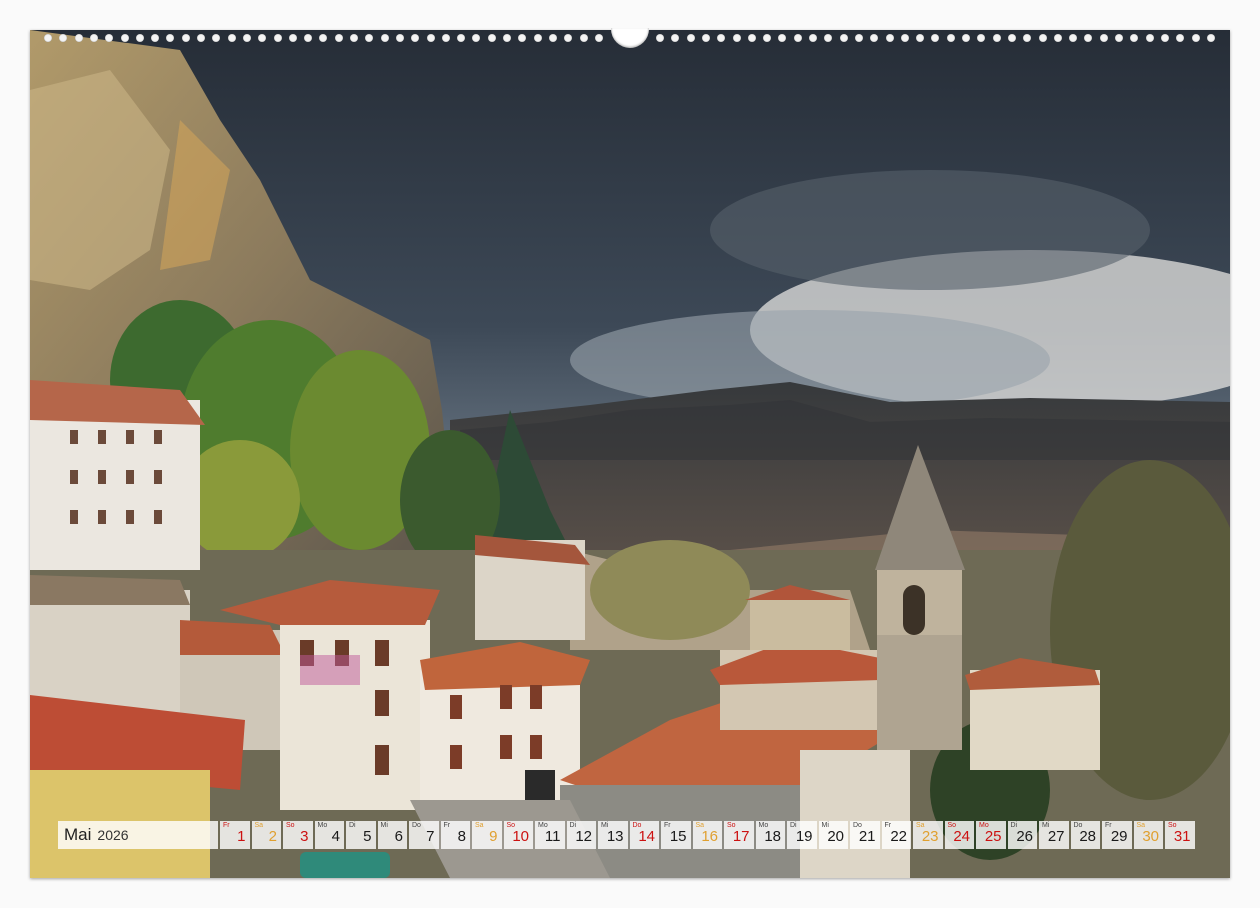  I want to click on day-cell: So 3, so click(298, 835).